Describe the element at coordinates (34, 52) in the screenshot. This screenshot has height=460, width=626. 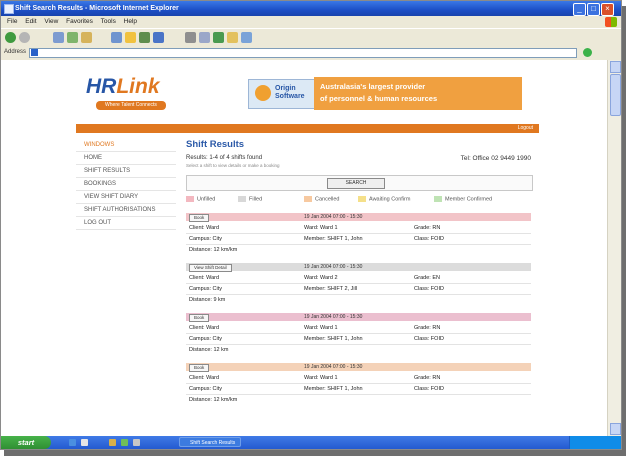
I see `page-icon` at that location.